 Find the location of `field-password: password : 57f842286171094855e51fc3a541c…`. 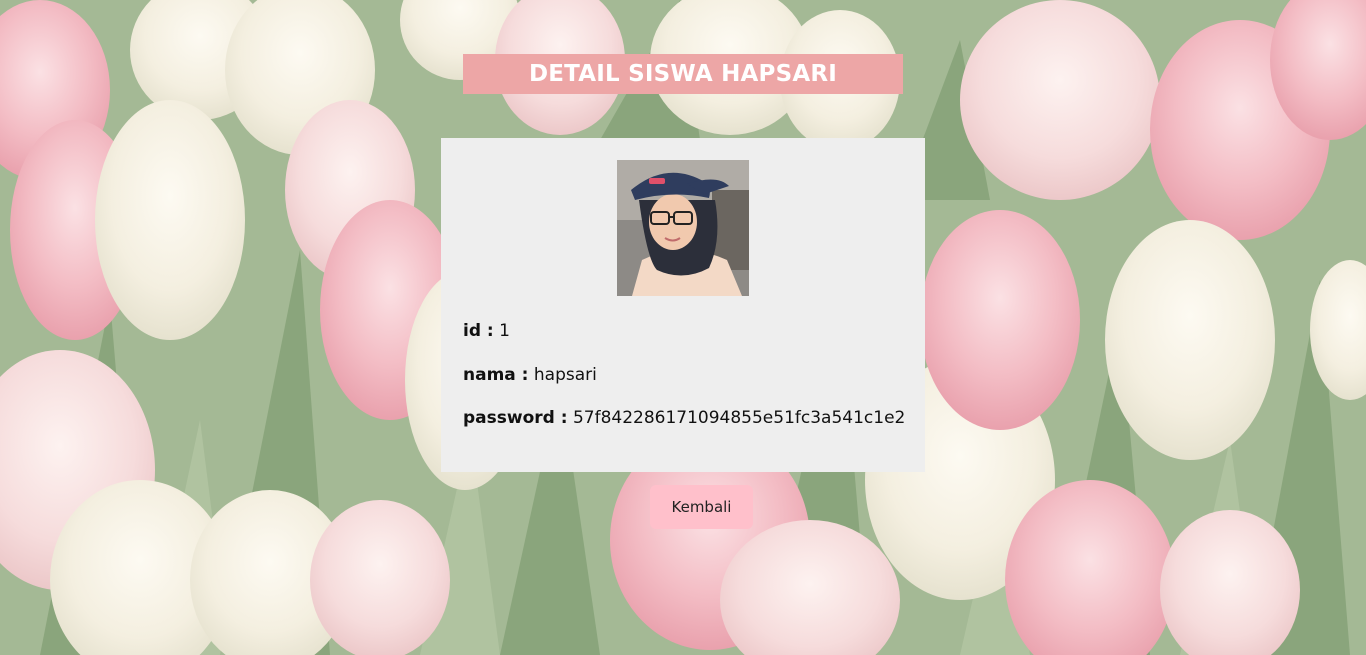

field-password: password : 57f842286171094855e51fc3a541c… is located at coordinates (684, 418).